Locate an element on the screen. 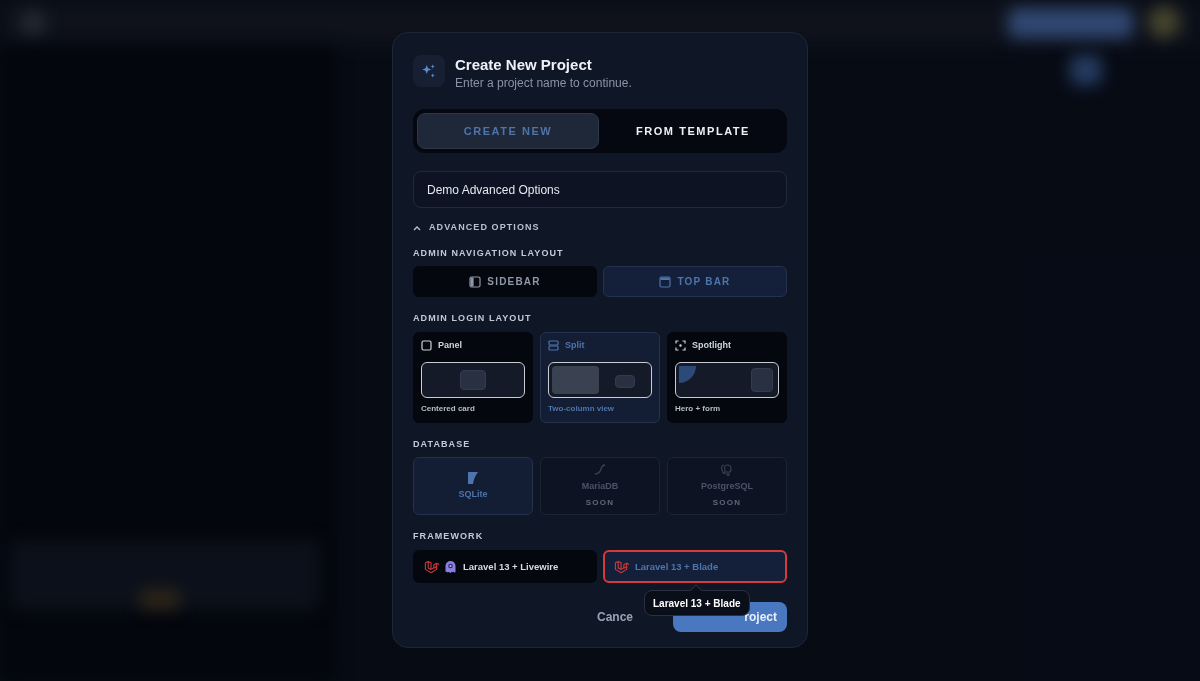 The image size is (1200, 681). split-layout-icon is located at coordinates (553, 345).